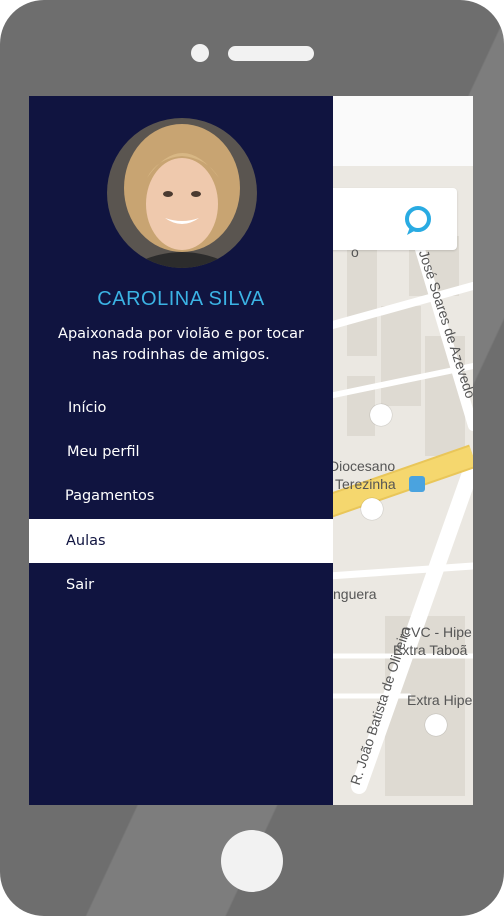 The image size is (504, 916). What do you see at coordinates (381, 415) in the screenshot?
I see `mail-poi-icon` at bounding box center [381, 415].